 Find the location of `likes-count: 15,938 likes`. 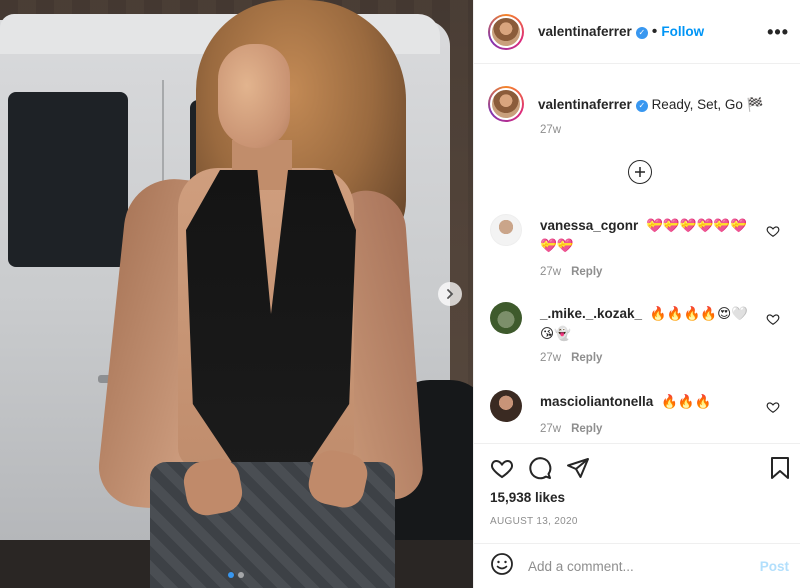

likes-count: 15,938 likes is located at coordinates (527, 497).